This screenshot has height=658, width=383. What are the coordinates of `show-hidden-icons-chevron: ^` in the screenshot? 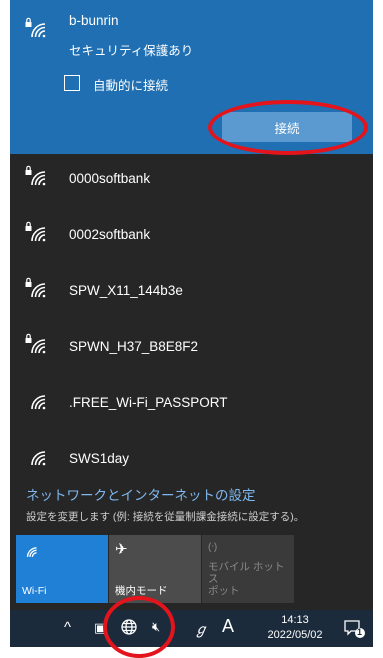 It's located at (67, 627).